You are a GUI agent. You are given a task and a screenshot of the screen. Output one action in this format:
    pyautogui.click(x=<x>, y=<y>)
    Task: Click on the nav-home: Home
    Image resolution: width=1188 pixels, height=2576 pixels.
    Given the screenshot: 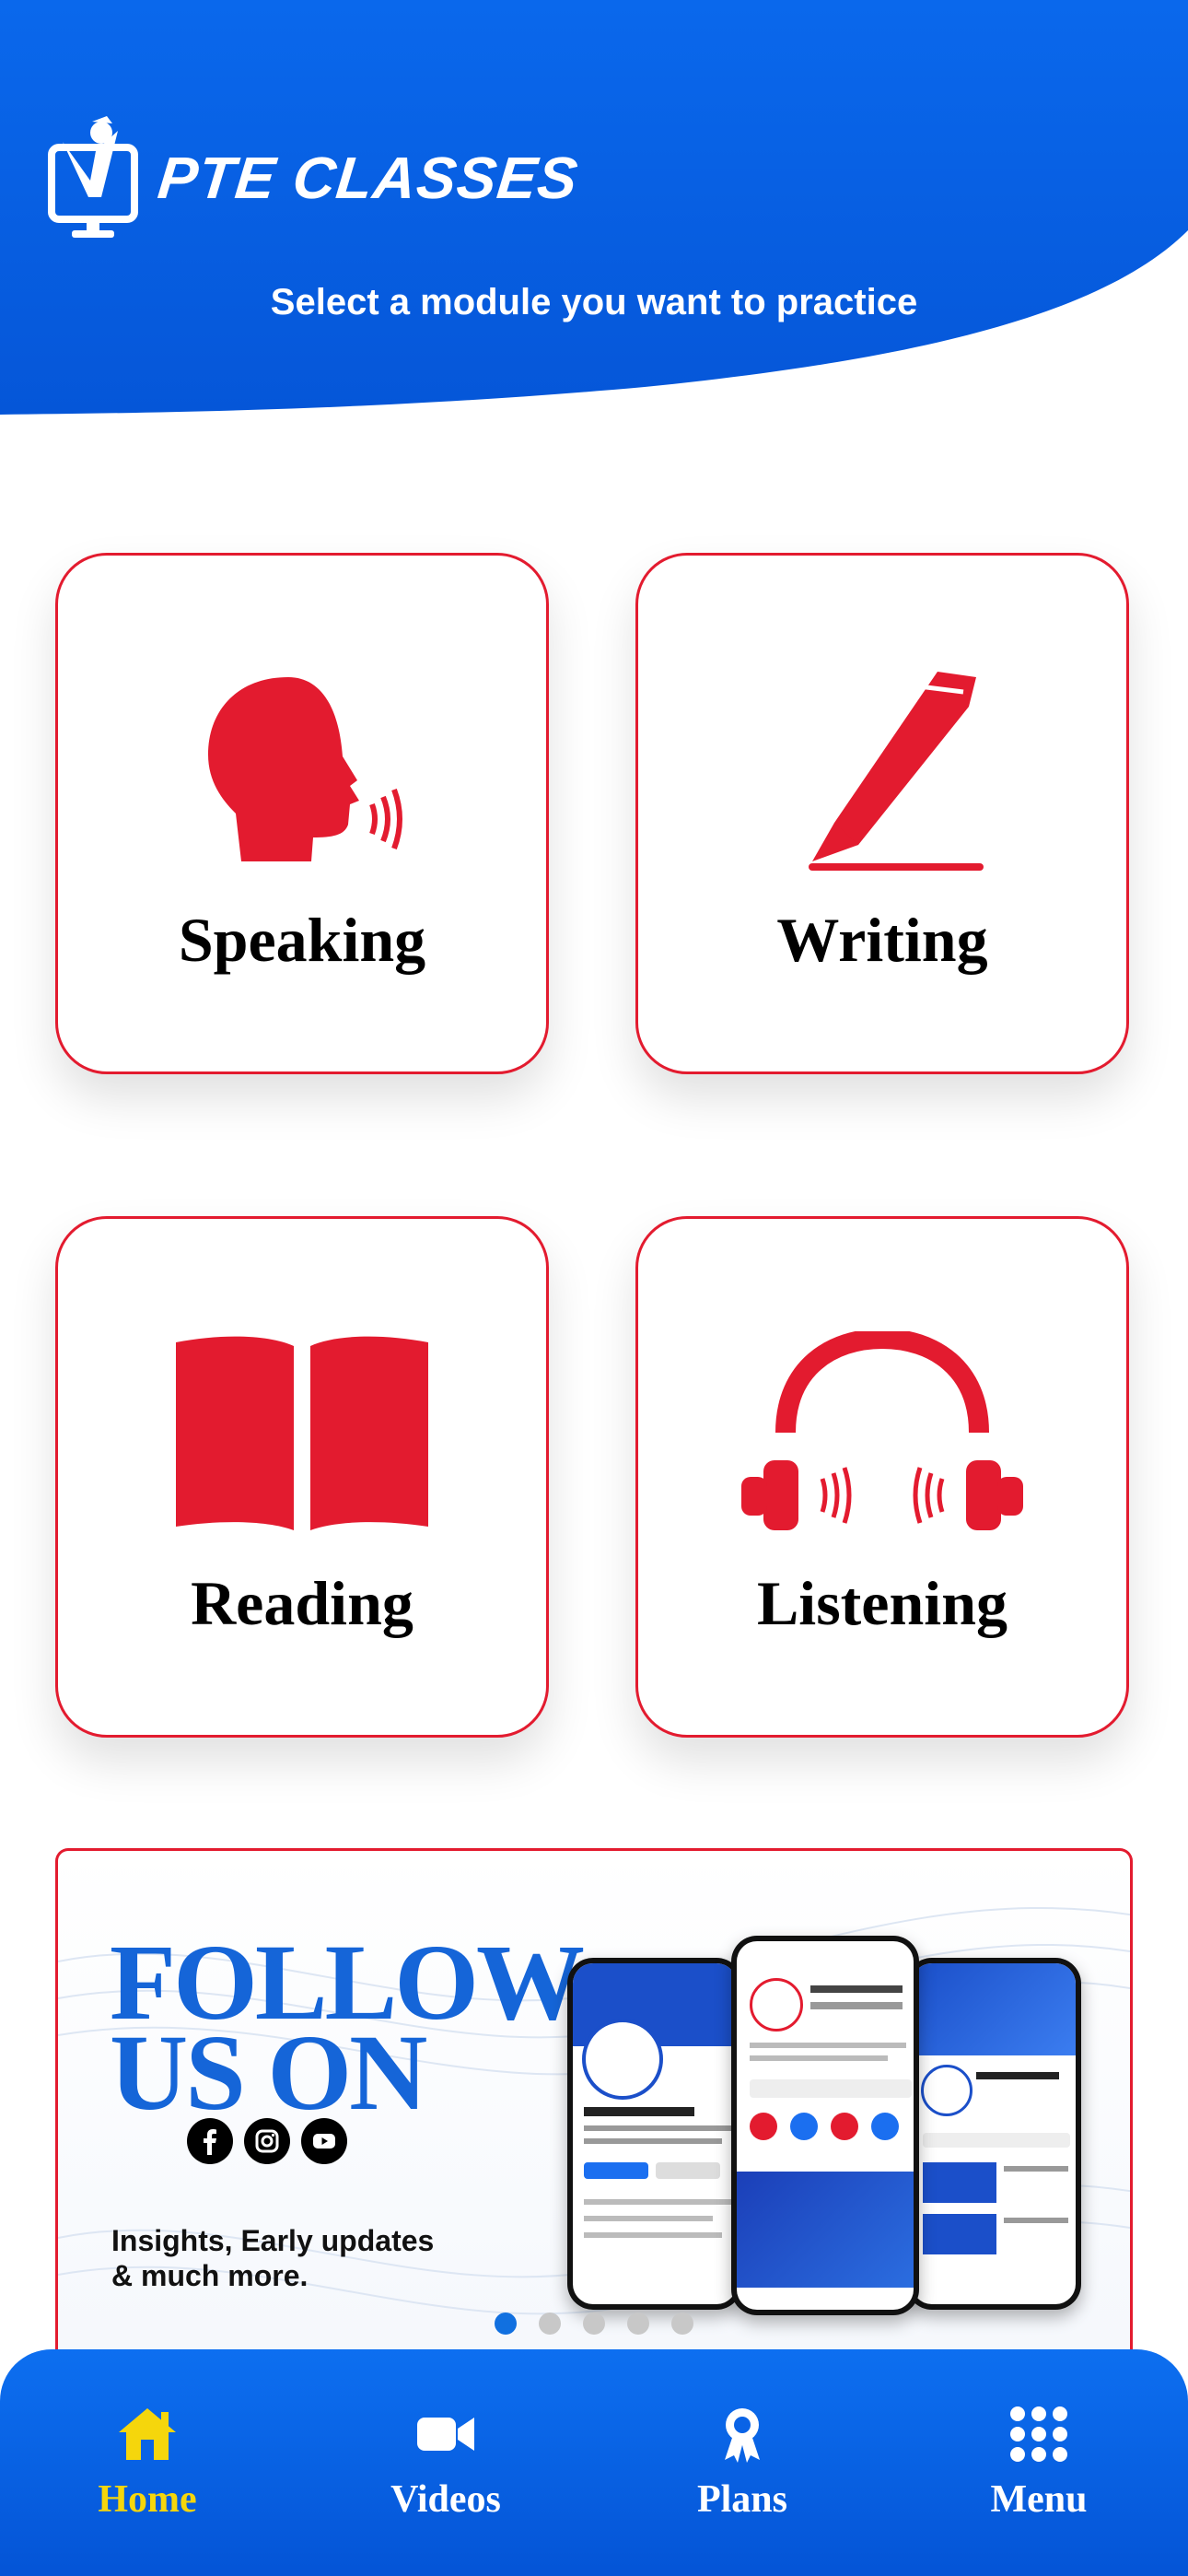 What is the action you would take?
    pyautogui.click(x=147, y=2463)
    